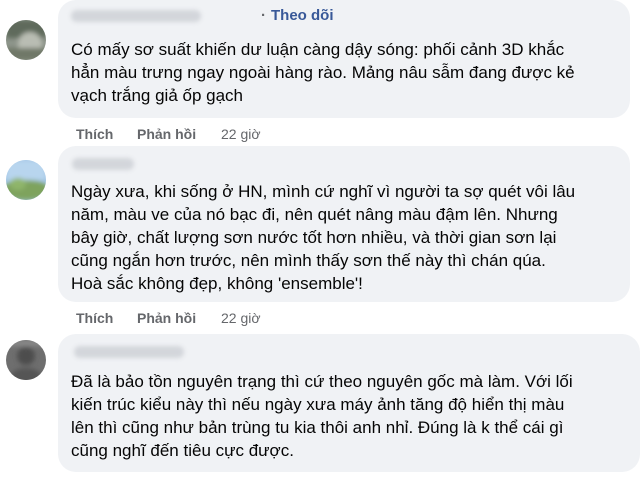  What do you see at coordinates (302, 15) in the screenshot?
I see `follow-button: Theo dõi` at bounding box center [302, 15].